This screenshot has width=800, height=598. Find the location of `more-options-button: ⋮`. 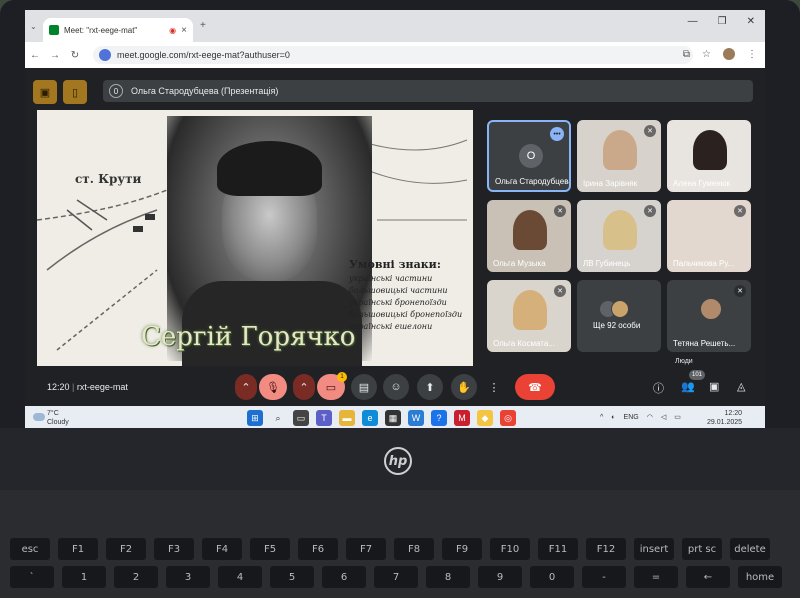

more-options-button: ⋮ is located at coordinates (494, 387).